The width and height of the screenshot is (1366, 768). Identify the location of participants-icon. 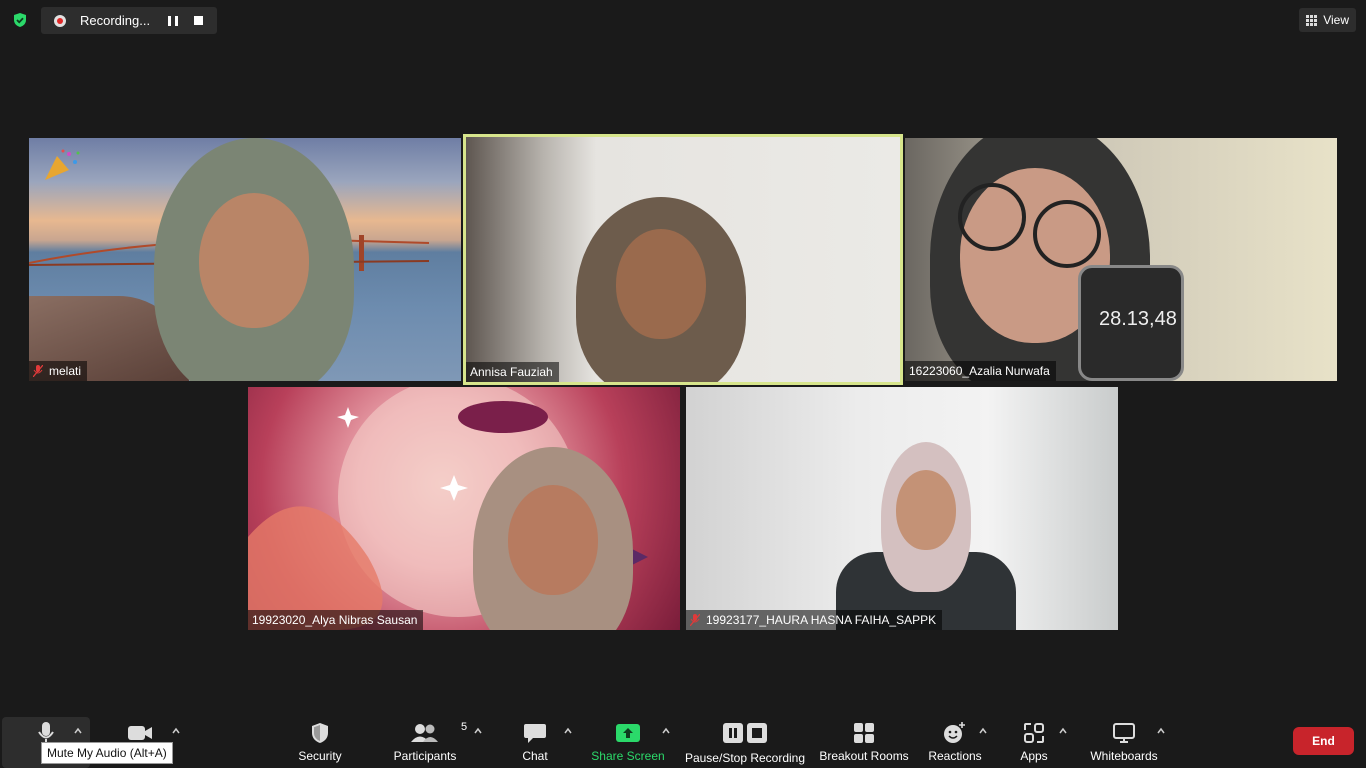
(424, 733).